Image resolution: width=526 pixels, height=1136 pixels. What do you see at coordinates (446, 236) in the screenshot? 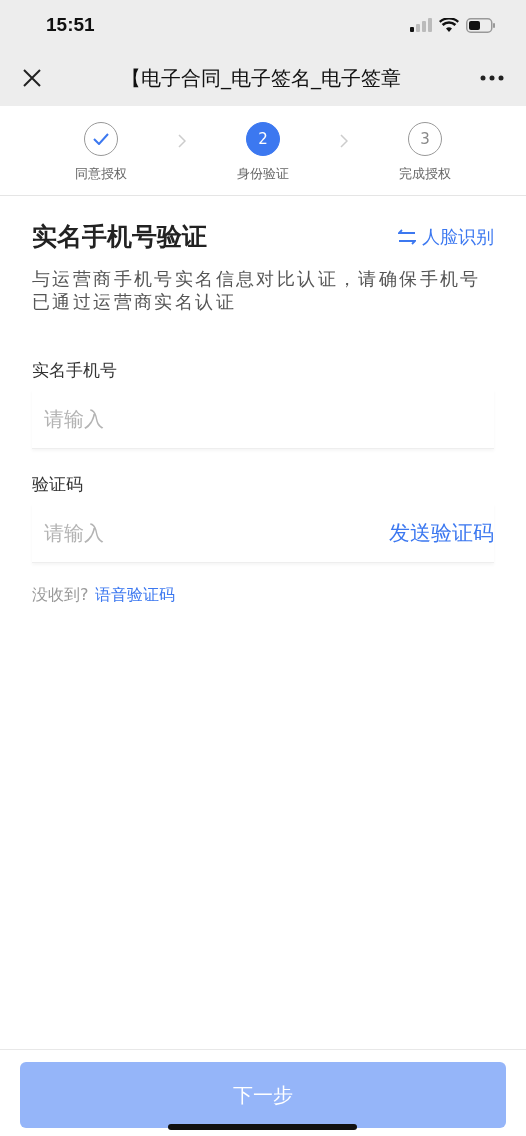
I see `face-recognition-link: 人脸识别` at bounding box center [446, 236].